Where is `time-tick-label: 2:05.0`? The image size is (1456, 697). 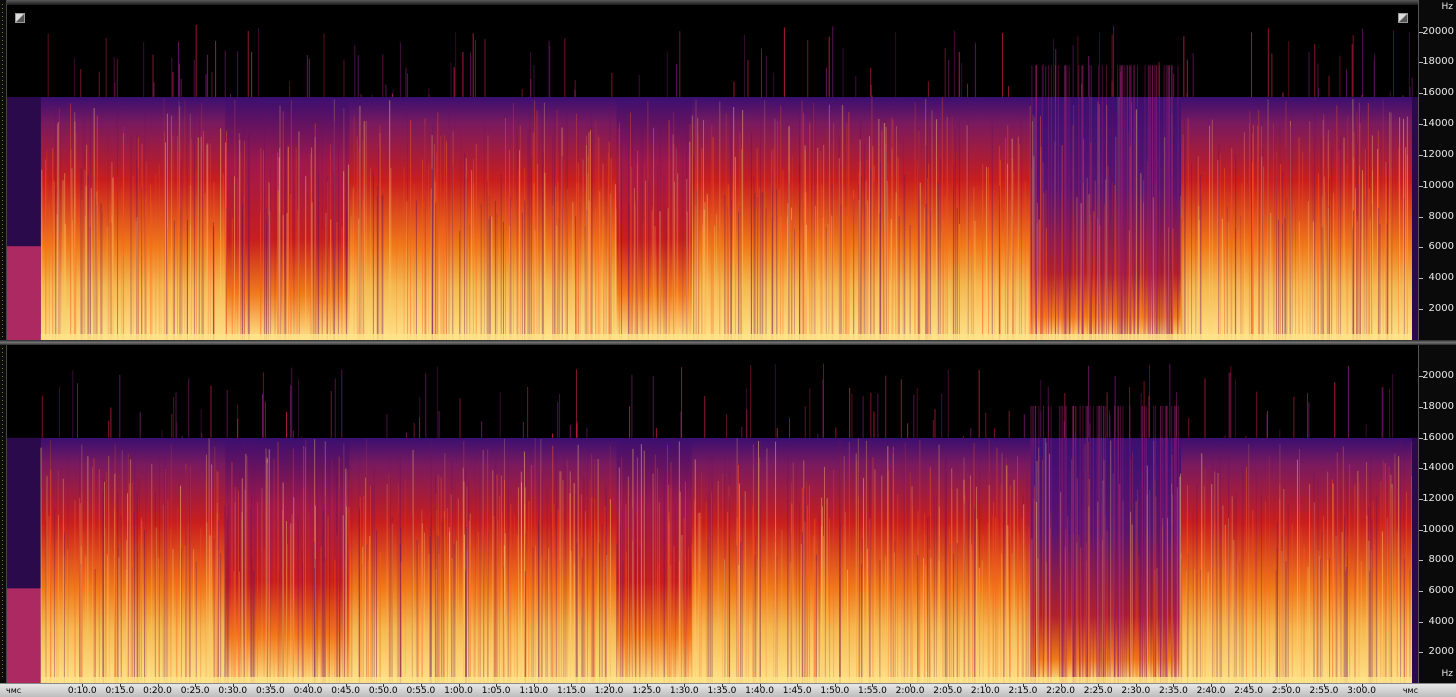 time-tick-label: 2:05.0 is located at coordinates (948, 691).